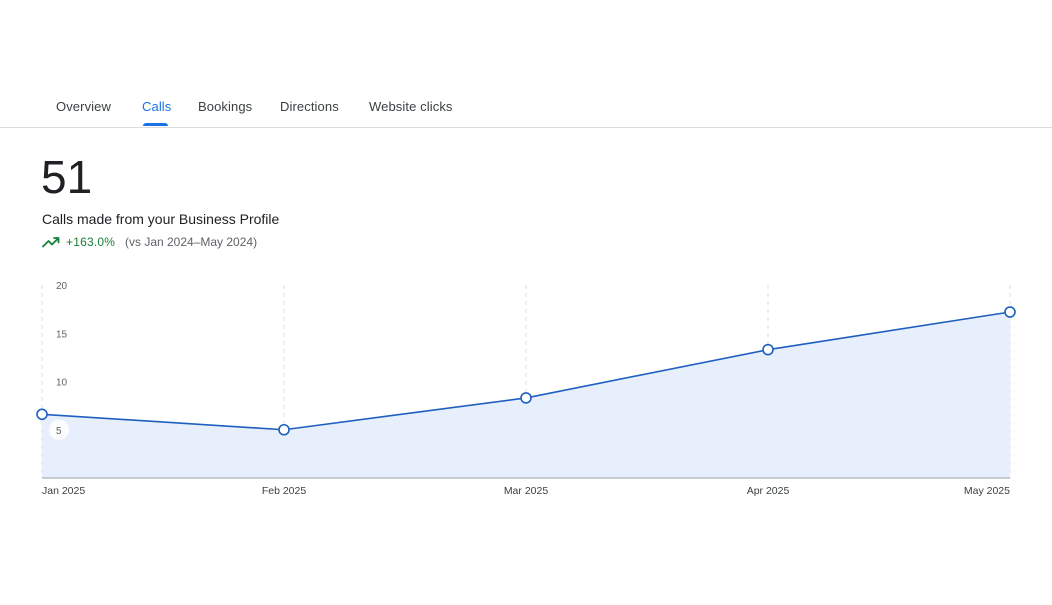  What do you see at coordinates (284, 491) in the screenshot?
I see `x-tick-label: Feb 2025` at bounding box center [284, 491].